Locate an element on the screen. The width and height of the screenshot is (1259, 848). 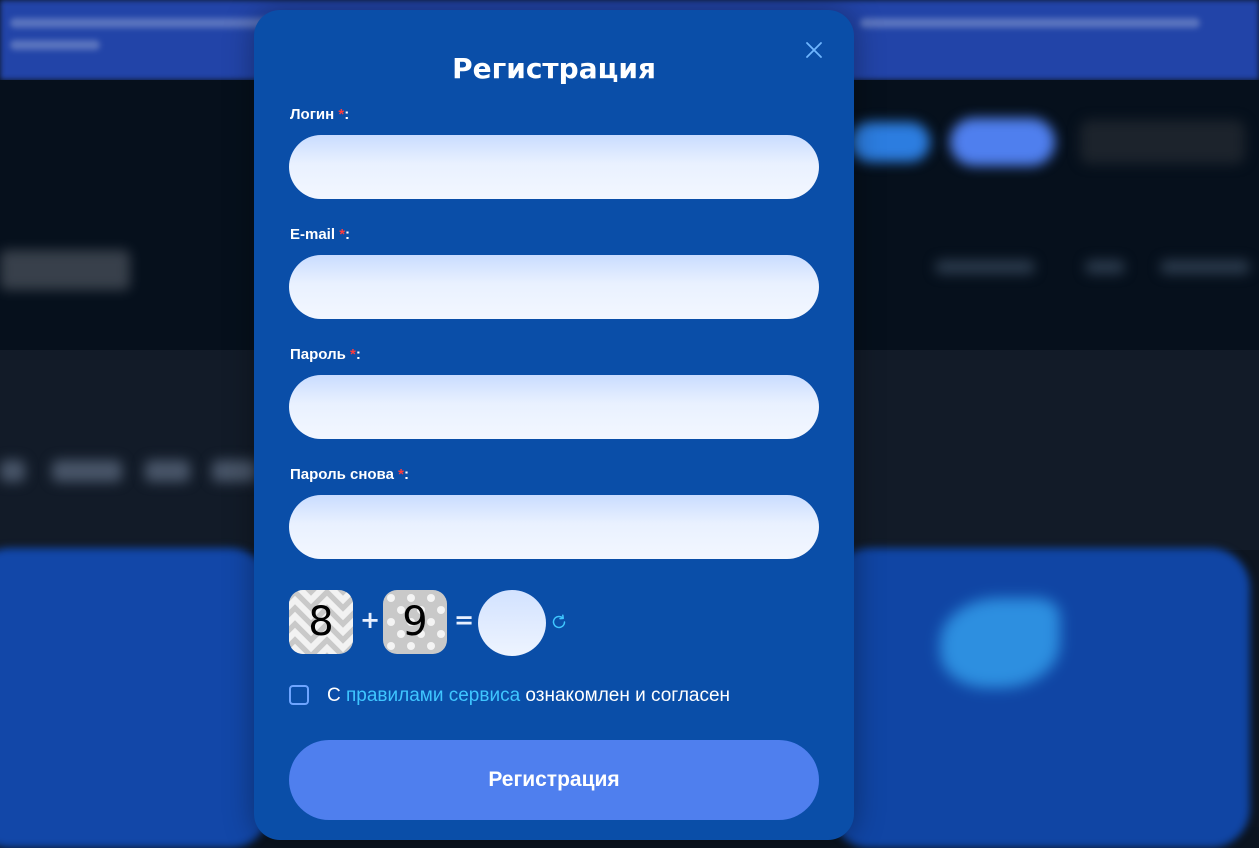
captcha-second-number: 9 is located at coordinates (415, 622).